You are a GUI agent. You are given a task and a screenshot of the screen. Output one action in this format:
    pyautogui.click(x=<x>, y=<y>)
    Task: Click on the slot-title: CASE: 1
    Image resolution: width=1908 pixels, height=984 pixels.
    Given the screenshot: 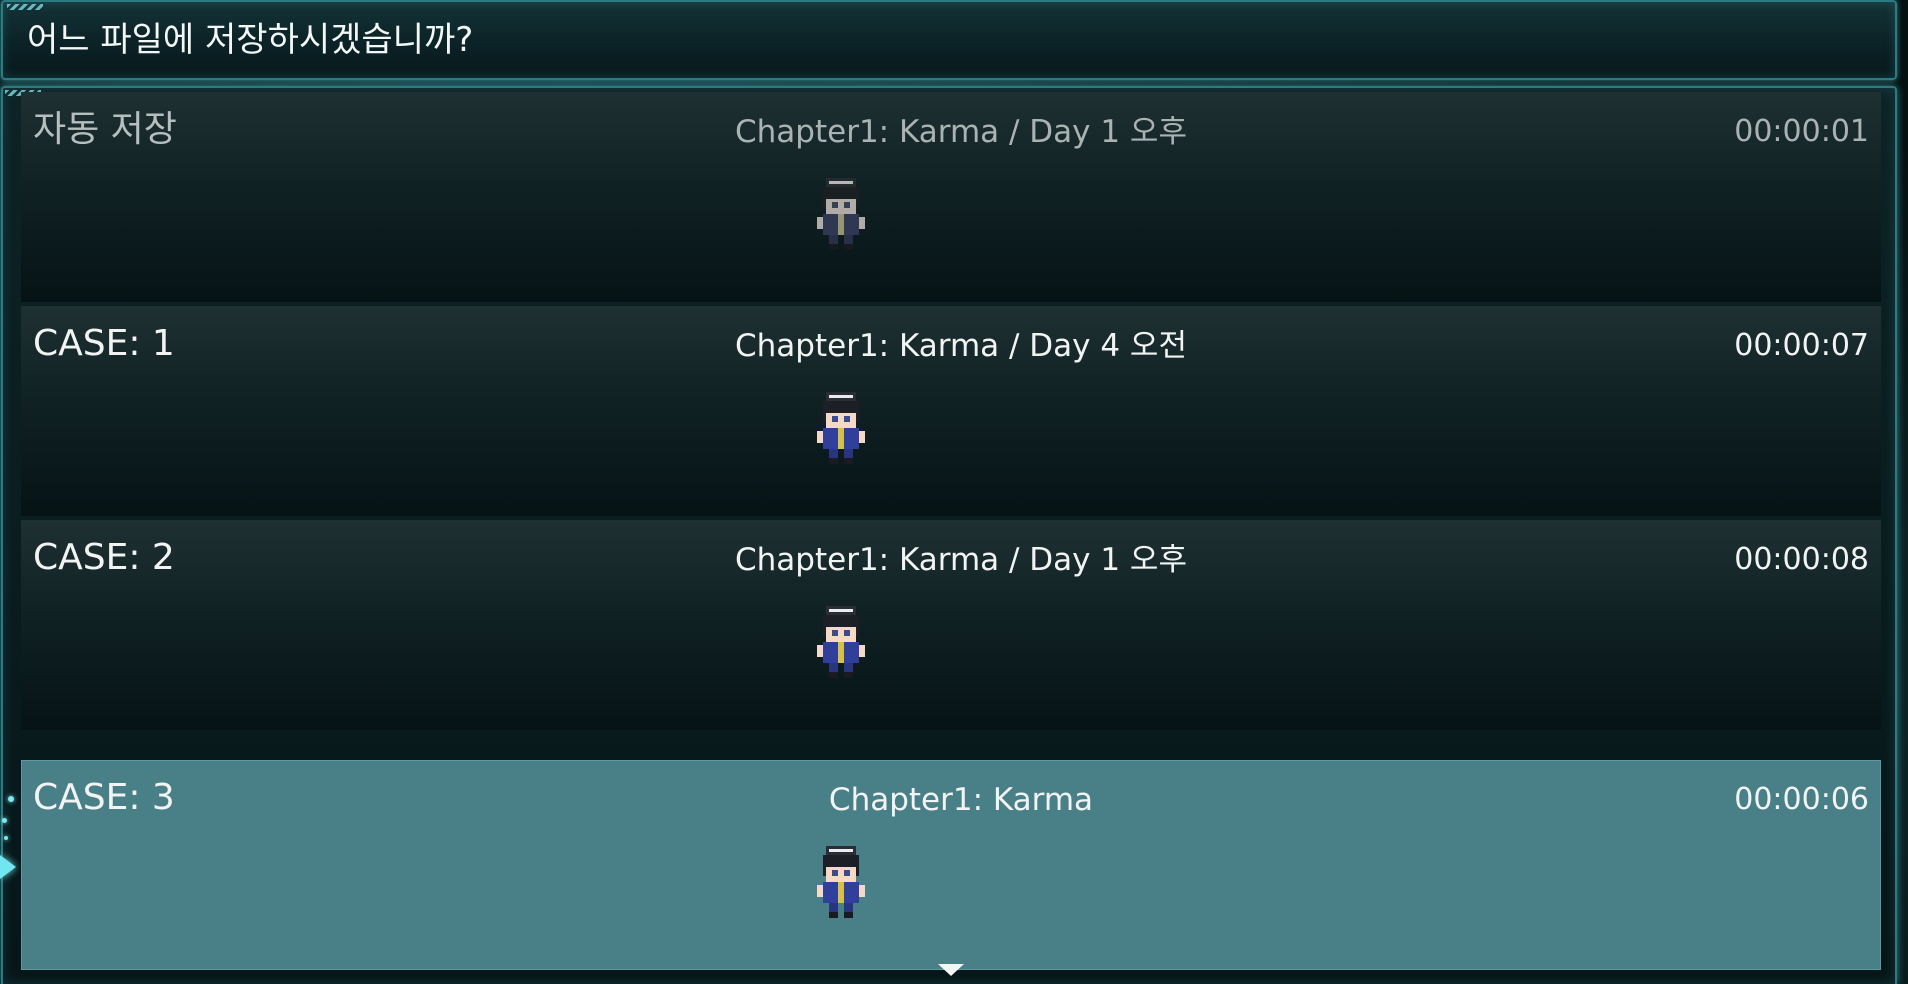 What is the action you would take?
    pyautogui.click(x=104, y=343)
    